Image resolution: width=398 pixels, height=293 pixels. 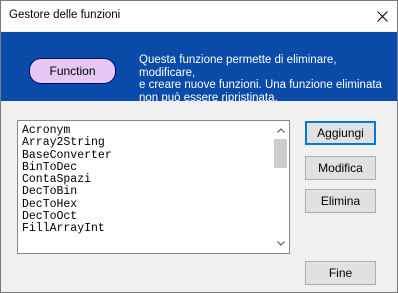 I want to click on chevron-up-icon, so click(x=280, y=130).